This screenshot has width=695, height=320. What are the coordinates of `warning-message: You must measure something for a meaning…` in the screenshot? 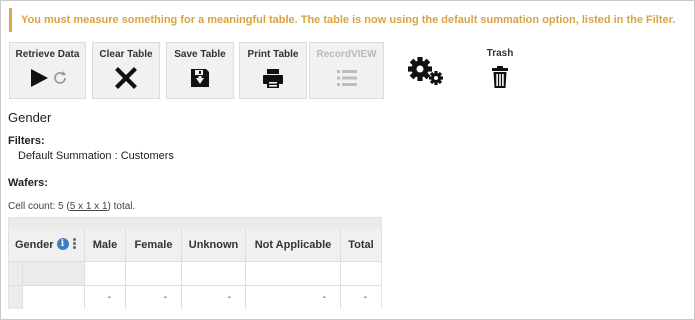 It's located at (346, 20).